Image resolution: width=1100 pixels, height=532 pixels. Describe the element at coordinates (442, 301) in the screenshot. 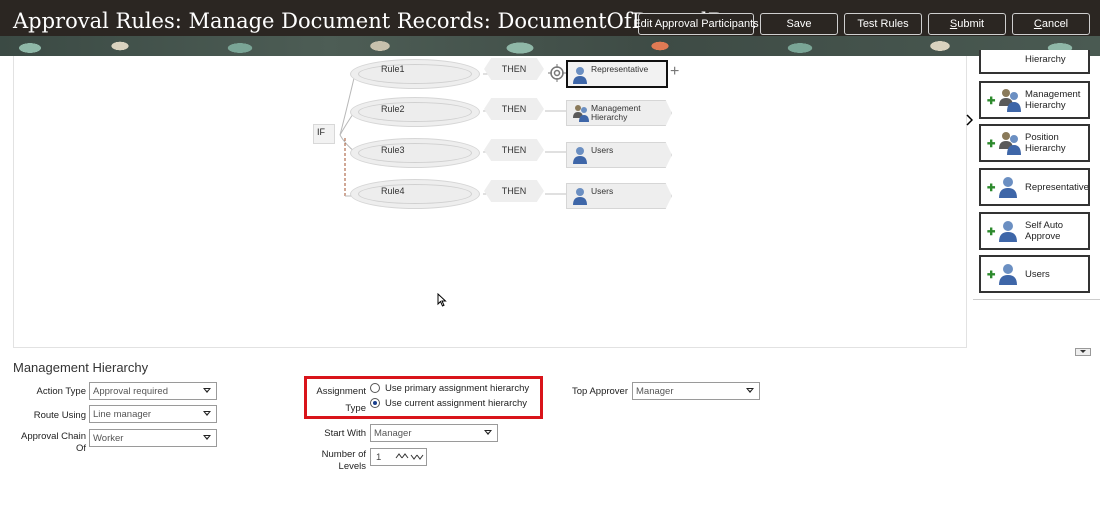

I see `mouse-cursor-icon` at that location.